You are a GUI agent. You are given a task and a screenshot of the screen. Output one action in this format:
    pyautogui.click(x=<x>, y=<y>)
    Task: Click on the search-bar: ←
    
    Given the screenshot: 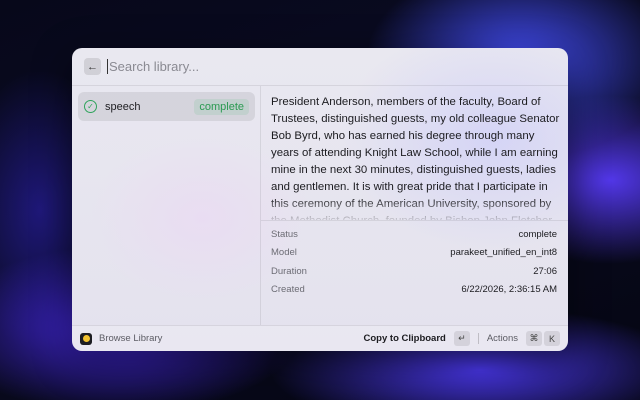 What is the action you would take?
    pyautogui.click(x=320, y=67)
    